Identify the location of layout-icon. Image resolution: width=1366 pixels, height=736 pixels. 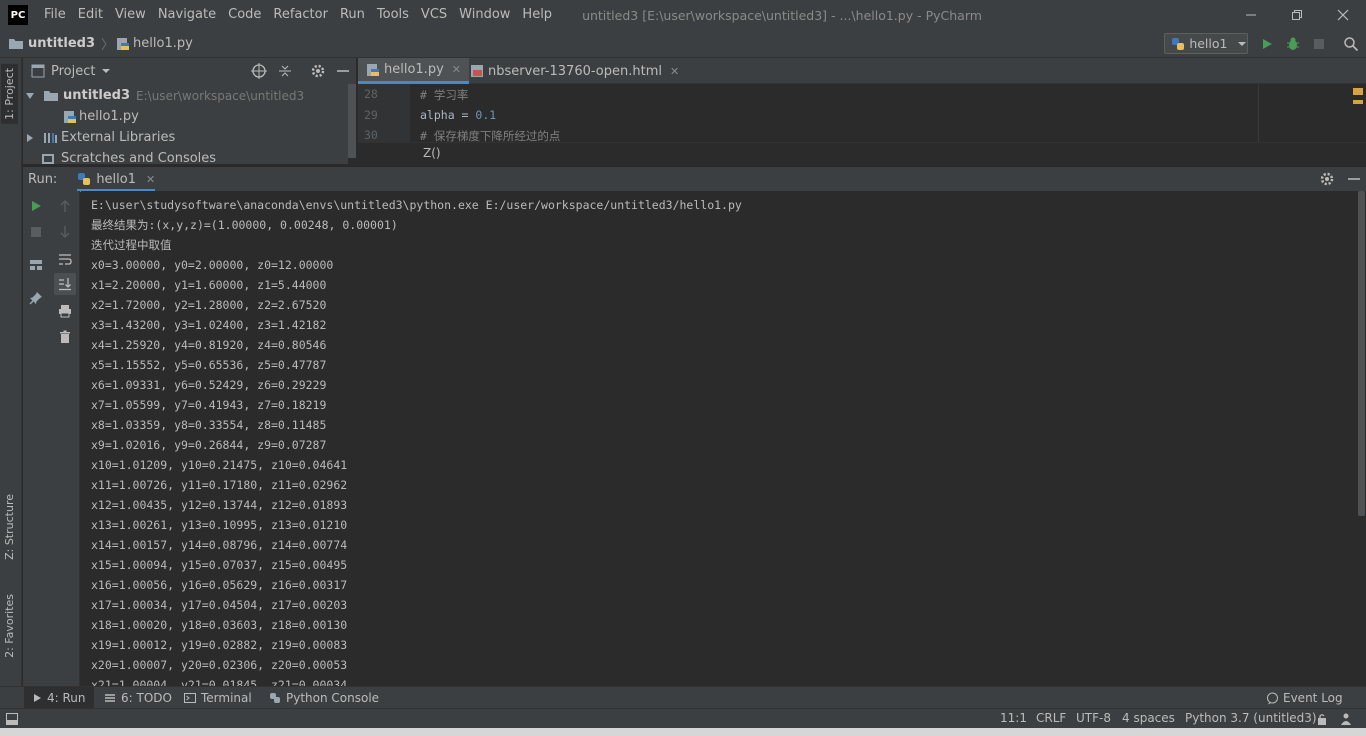
(36, 265).